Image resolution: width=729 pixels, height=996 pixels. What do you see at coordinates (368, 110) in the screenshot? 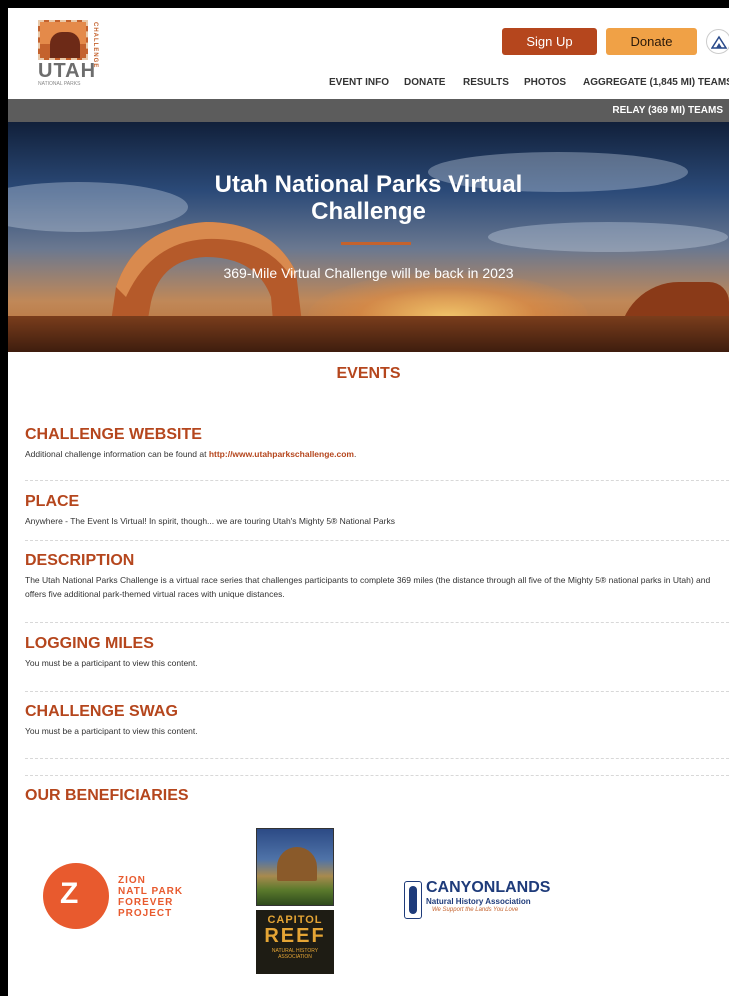
I see `sub-nav-bar: RELAY (369 MI) TEAMS` at bounding box center [368, 110].